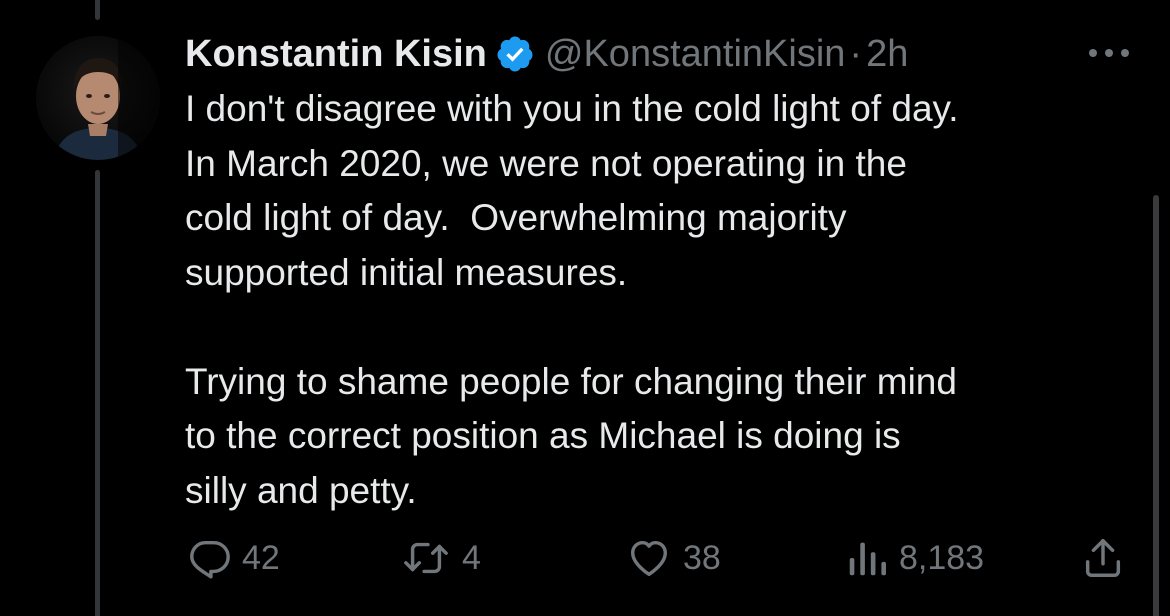  What do you see at coordinates (585, 558) in the screenshot?
I see `tweet-actions: 42 4 38 8,183` at bounding box center [585, 558].